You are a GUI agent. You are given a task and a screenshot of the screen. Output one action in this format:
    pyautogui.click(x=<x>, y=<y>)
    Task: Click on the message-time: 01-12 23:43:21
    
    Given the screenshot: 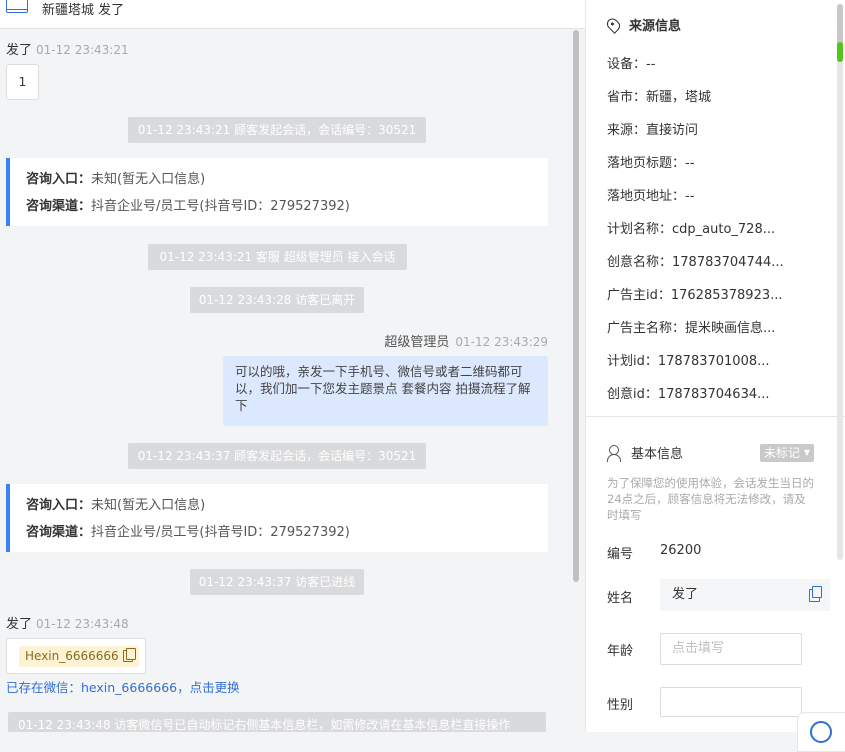 What is the action you would take?
    pyautogui.click(x=82, y=50)
    